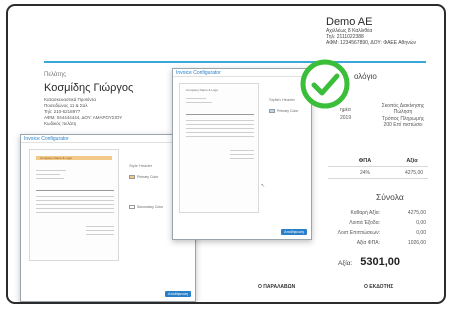 The height and width of the screenshot is (309, 451). I want to click on totals-label: Αξία ΦΠΑ:, so click(368, 243).